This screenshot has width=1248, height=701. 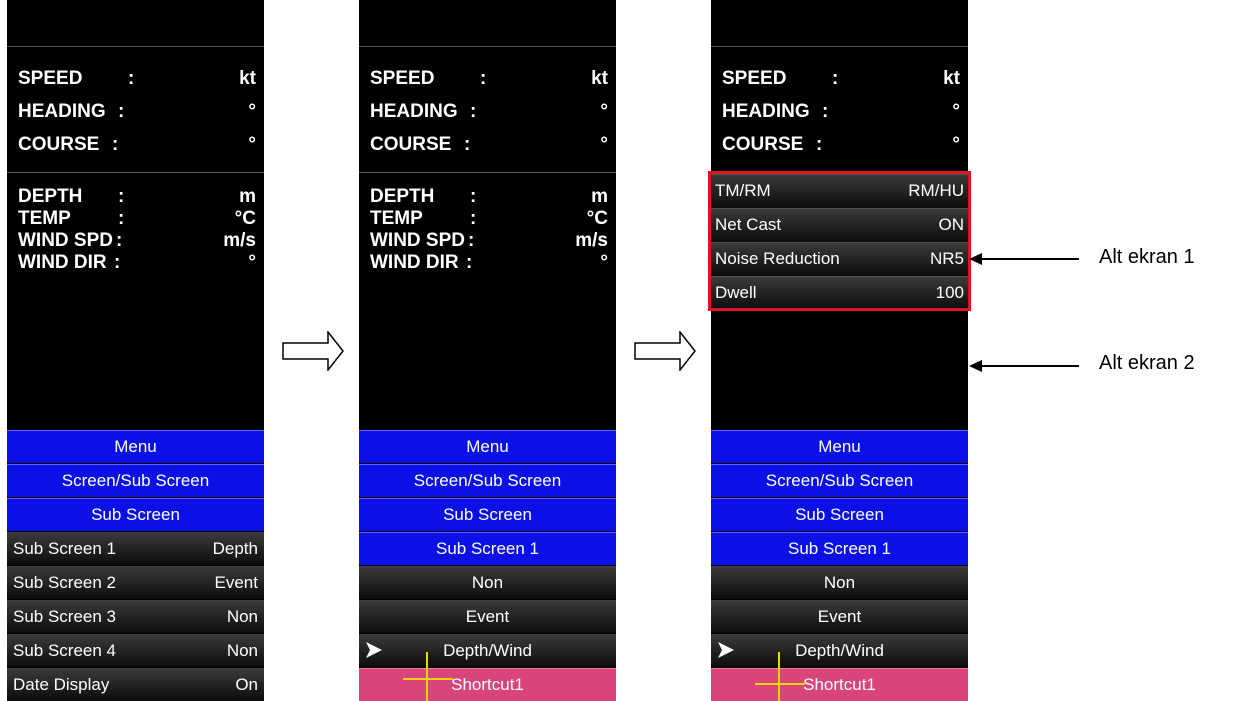 I want to click on date-display-setting: Date Display On, so click(x=135, y=684).